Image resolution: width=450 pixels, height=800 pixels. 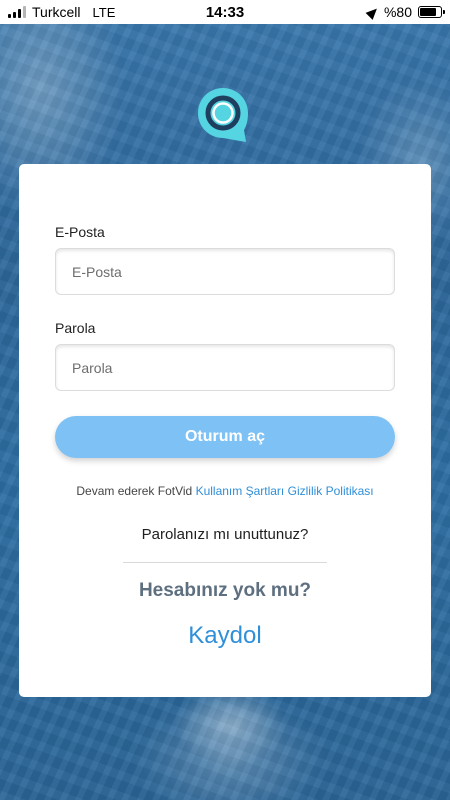 I want to click on password-label: Parola, so click(x=75, y=328).